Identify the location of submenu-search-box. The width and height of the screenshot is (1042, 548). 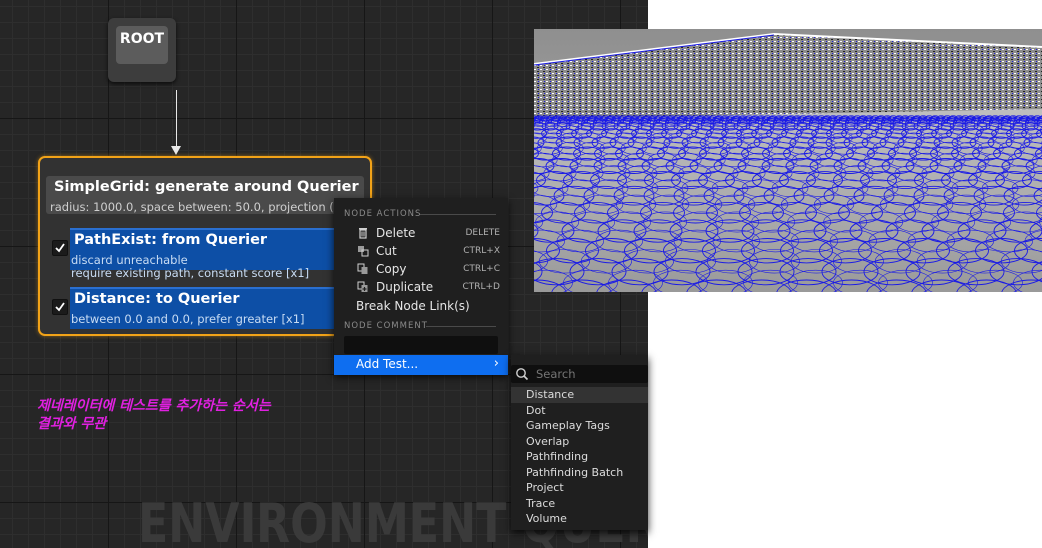
(579, 374).